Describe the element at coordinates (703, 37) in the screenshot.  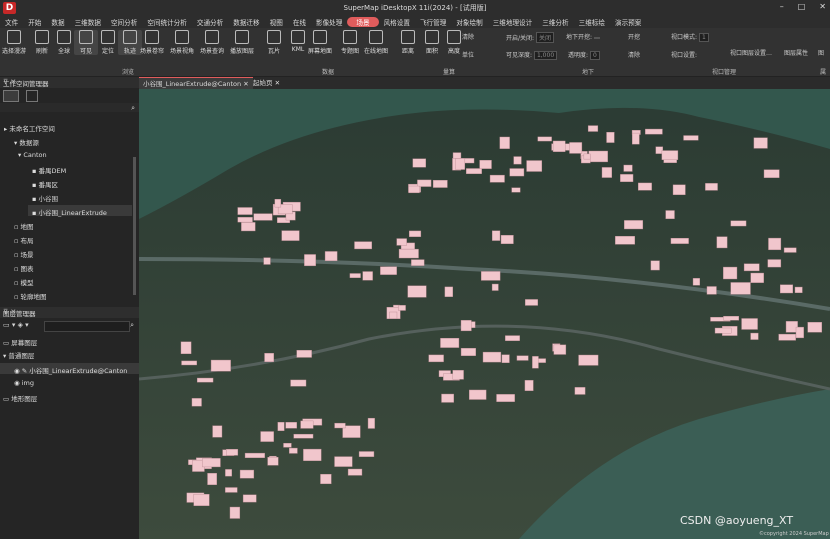
I see `view-mode-select: 1` at that location.